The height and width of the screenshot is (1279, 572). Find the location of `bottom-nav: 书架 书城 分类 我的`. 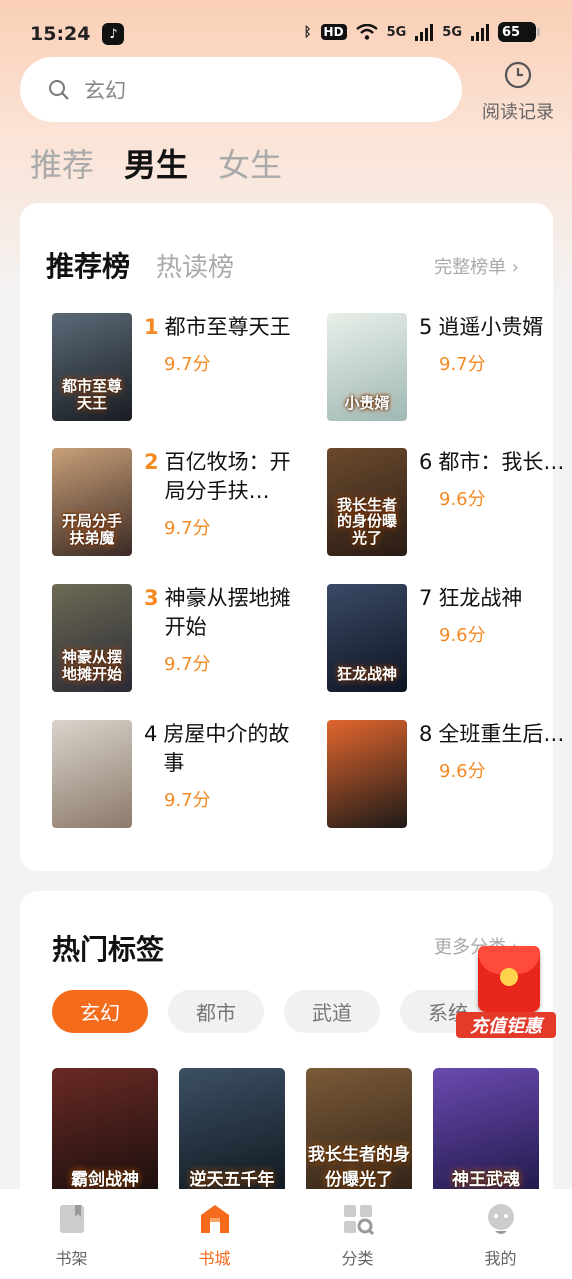

bottom-nav: 书架 书城 分类 我的 is located at coordinates (286, 1234).